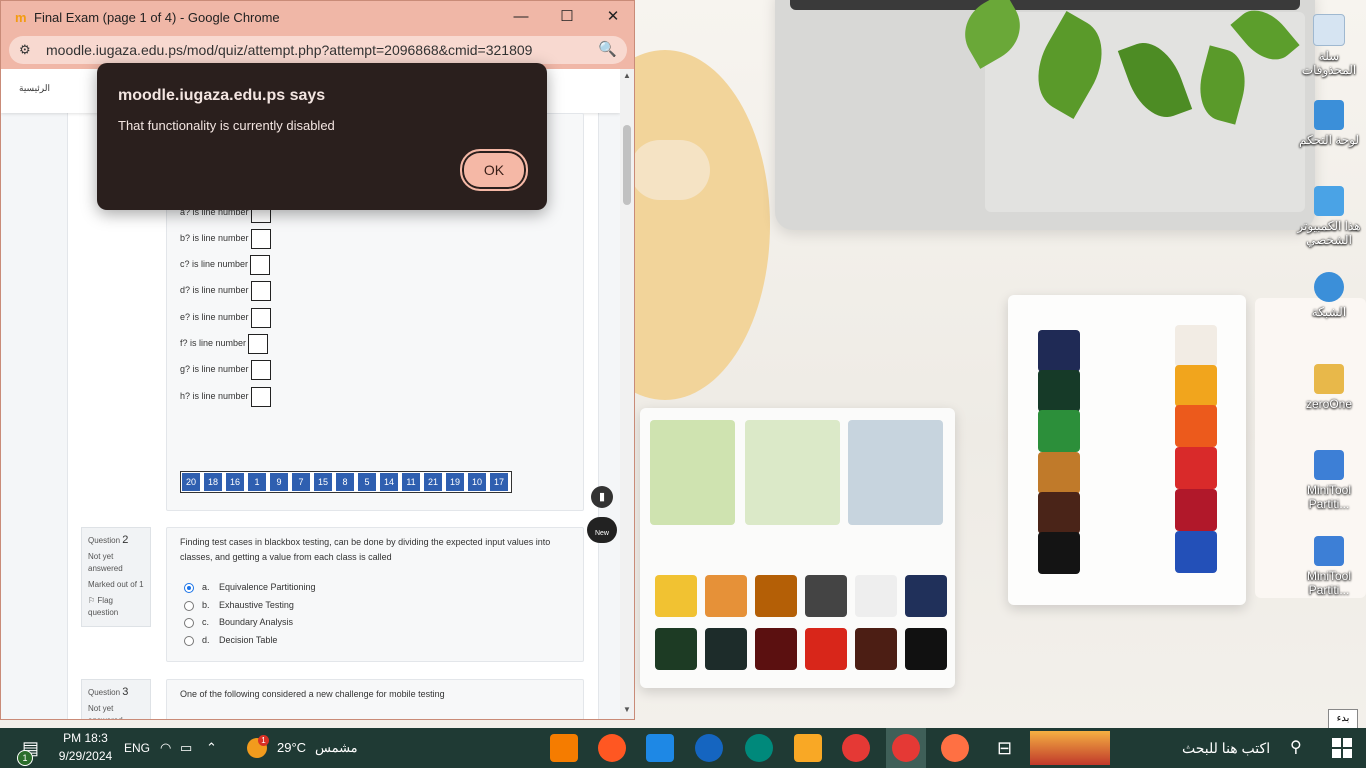 The image size is (1366, 768). What do you see at coordinates (1329, 115) in the screenshot?
I see `control-panel-icon` at bounding box center [1329, 115].